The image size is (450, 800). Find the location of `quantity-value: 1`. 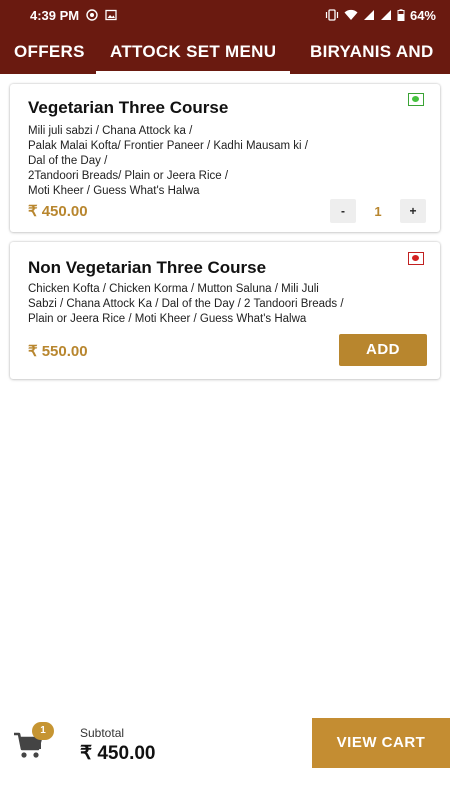

quantity-value: 1 is located at coordinates (378, 211).